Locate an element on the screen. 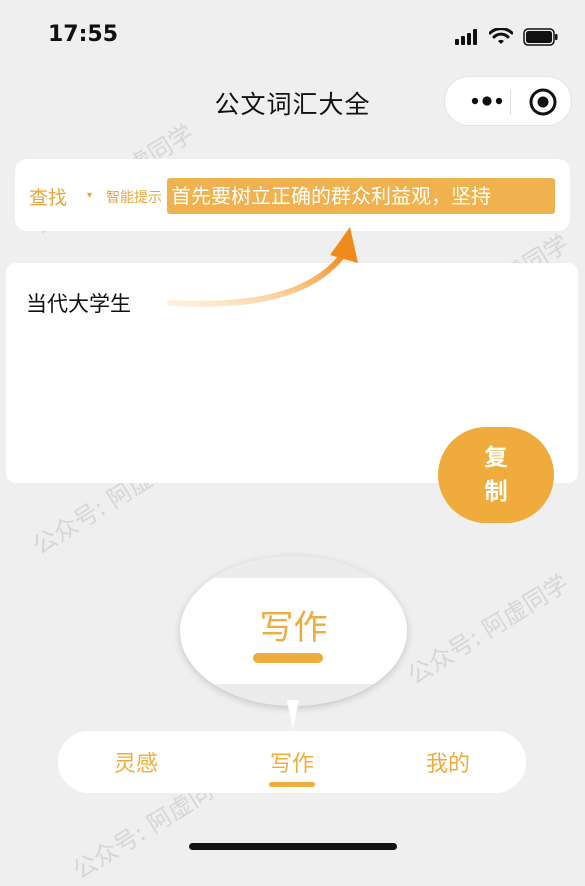  signal-icon is located at coordinates (466, 37).